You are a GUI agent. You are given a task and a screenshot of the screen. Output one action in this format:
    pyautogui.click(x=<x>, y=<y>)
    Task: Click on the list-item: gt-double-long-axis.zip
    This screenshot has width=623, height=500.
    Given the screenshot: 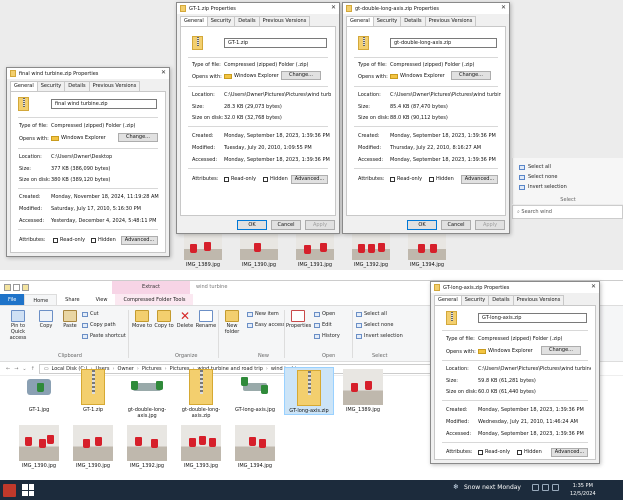 What is the action you would take?
    pyautogui.click(x=201, y=394)
    